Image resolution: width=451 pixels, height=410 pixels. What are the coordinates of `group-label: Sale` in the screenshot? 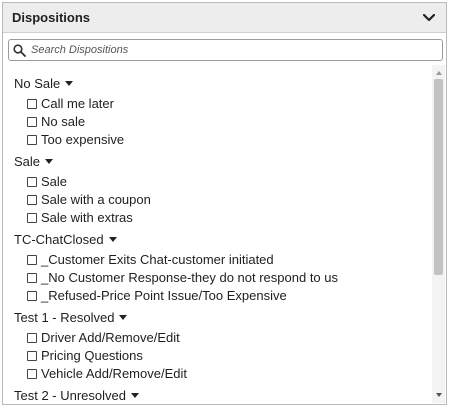 It's located at (27, 161).